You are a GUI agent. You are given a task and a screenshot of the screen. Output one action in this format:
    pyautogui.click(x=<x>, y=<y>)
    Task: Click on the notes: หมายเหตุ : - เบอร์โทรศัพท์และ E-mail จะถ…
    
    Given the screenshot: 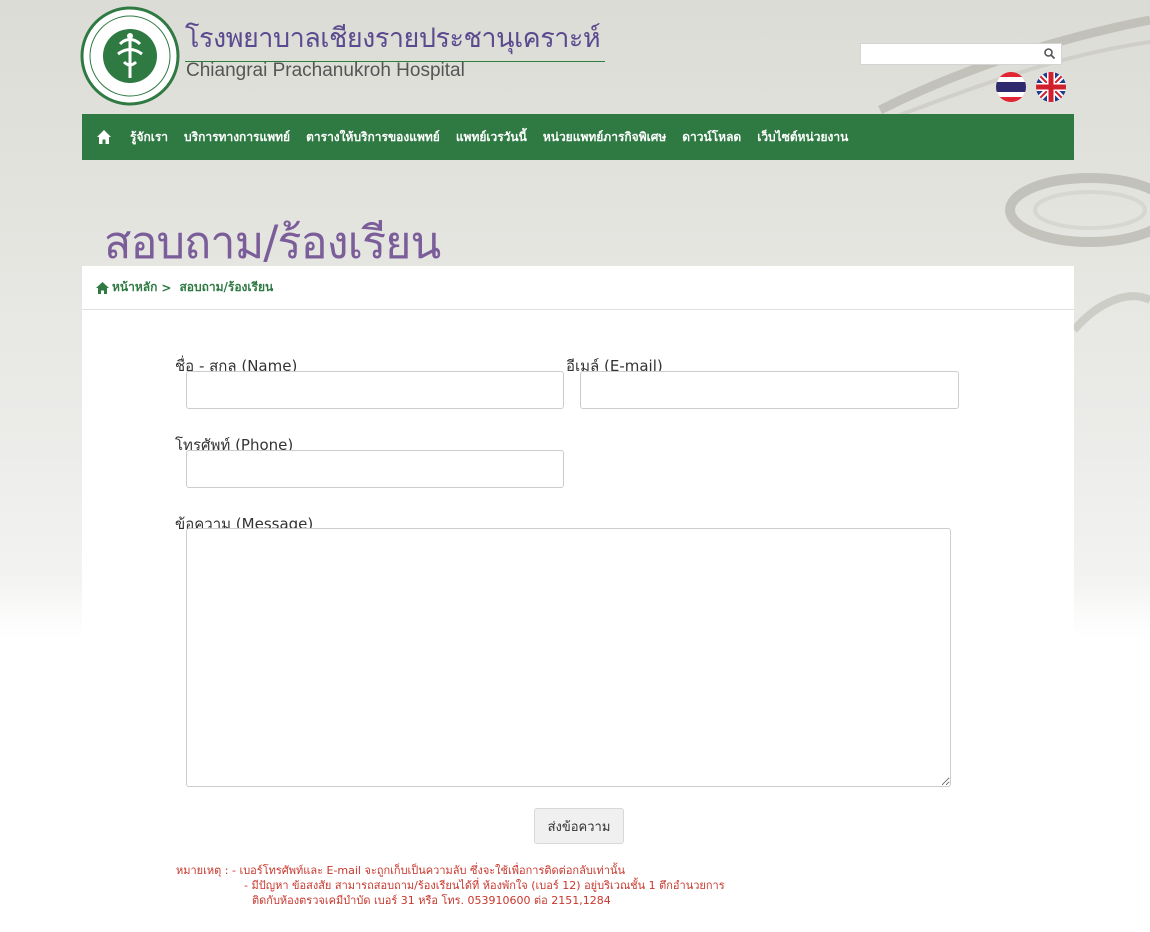 What is the action you would take?
    pyautogui.click(x=450, y=885)
    